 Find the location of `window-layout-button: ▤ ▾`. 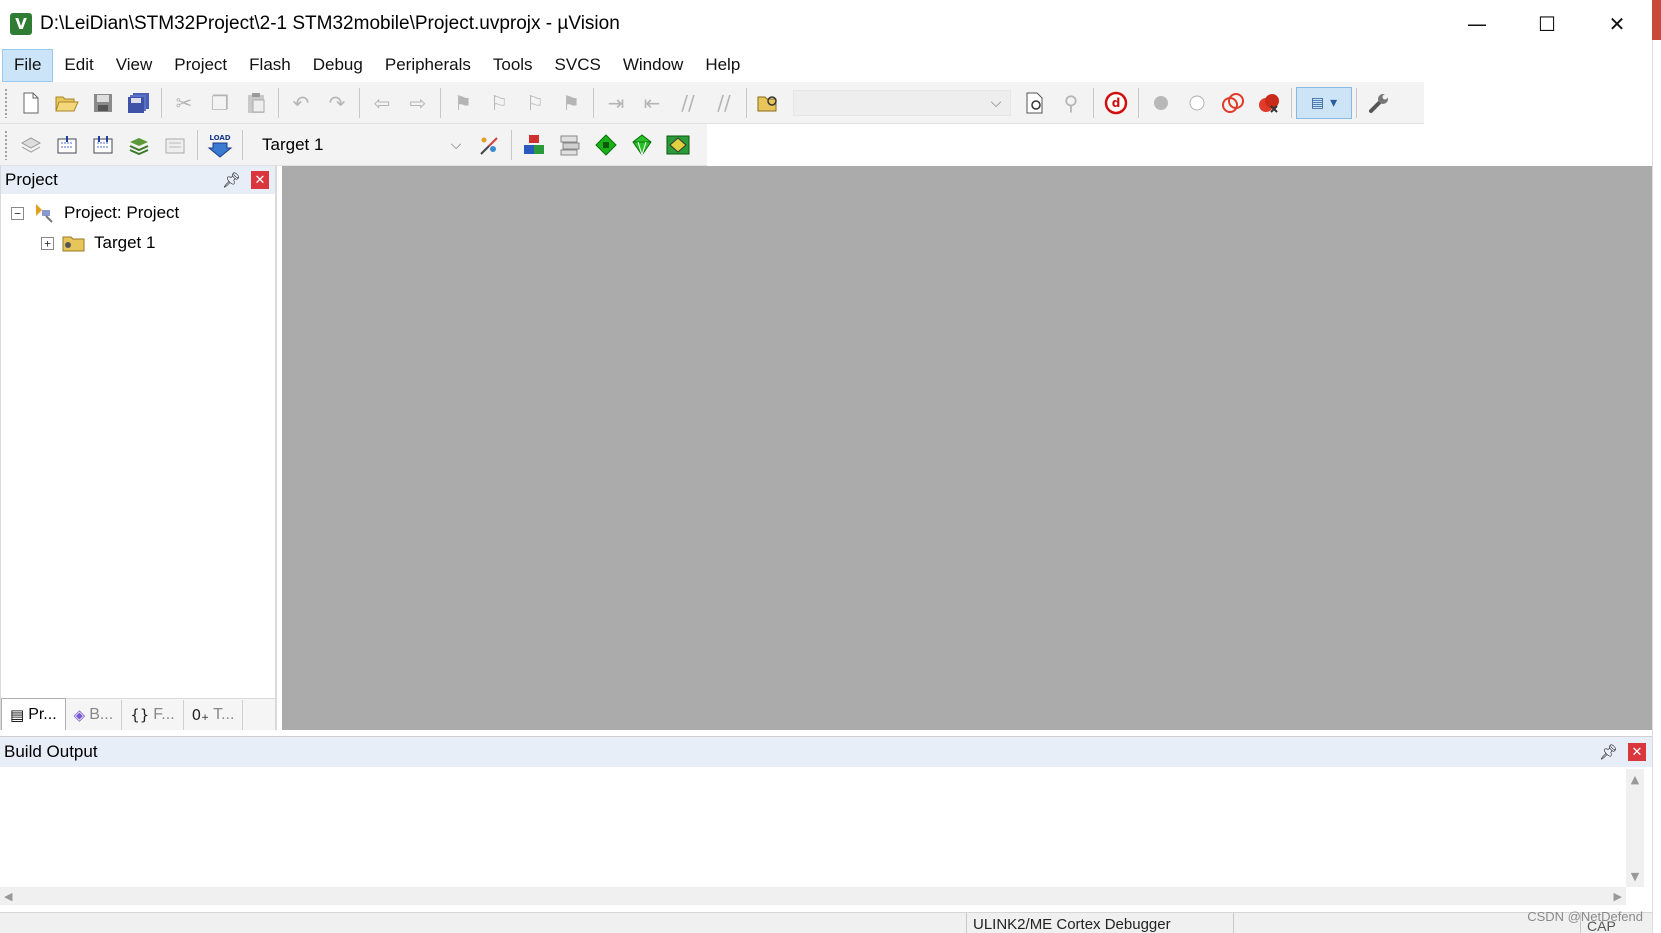

window-layout-button: ▤ ▾ is located at coordinates (1324, 102).